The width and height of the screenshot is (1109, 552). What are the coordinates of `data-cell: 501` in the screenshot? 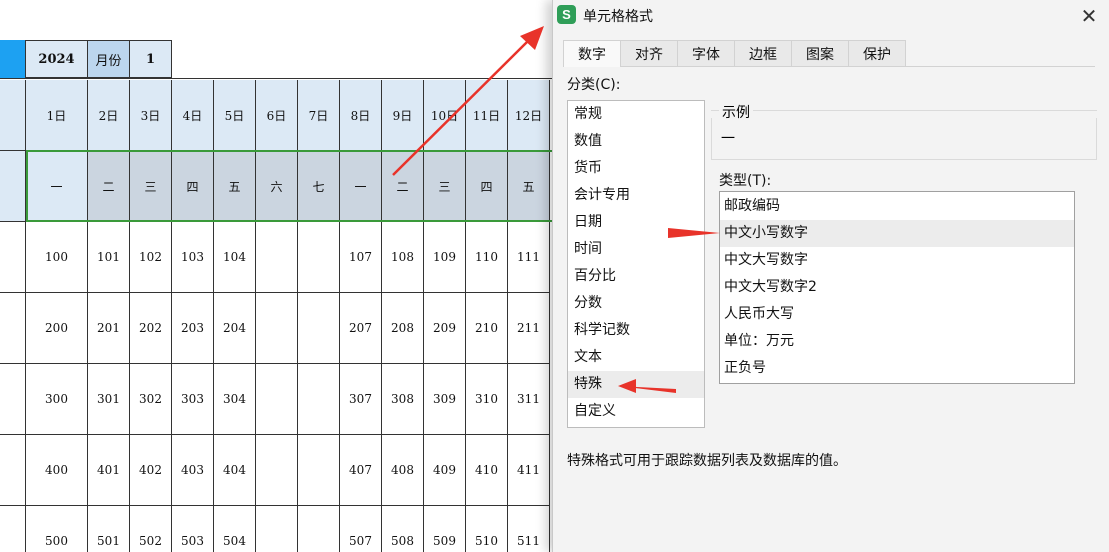 It's located at (109, 529).